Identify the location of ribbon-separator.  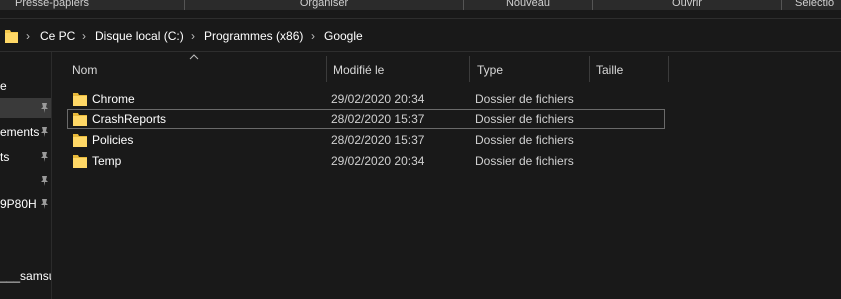
(781, 5).